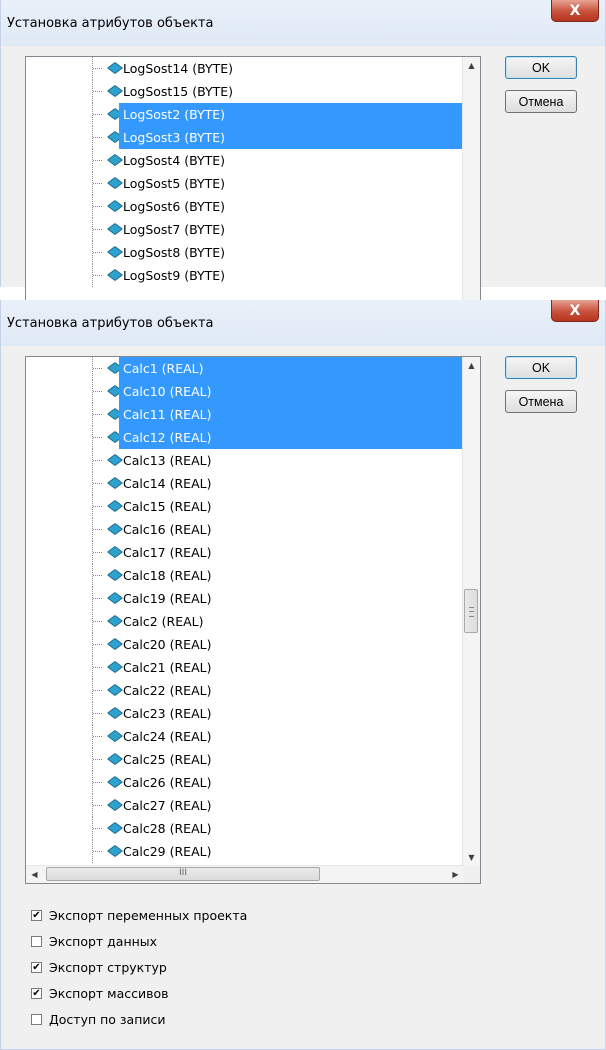  Describe the element at coordinates (245, 460) in the screenshot. I see `tree-item: Calc13 (REAL)` at that location.